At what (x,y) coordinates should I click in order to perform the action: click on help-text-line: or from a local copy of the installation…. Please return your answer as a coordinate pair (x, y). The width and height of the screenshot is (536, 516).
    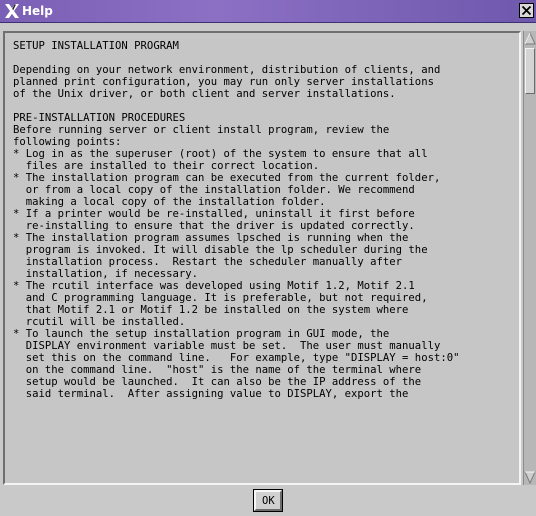
    Looking at the image, I should click on (214, 190).